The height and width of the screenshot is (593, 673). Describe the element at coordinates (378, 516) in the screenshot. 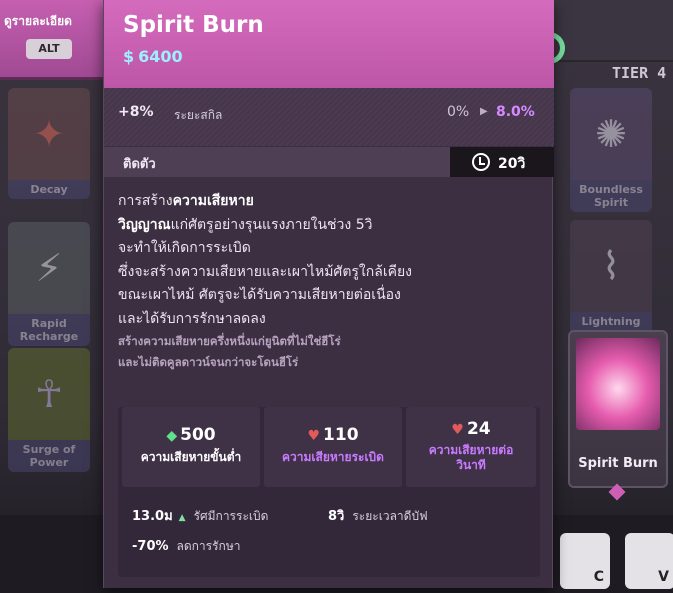

I see `debuff-row: 8วิ ระยะเวลาดีบัฟ` at that location.